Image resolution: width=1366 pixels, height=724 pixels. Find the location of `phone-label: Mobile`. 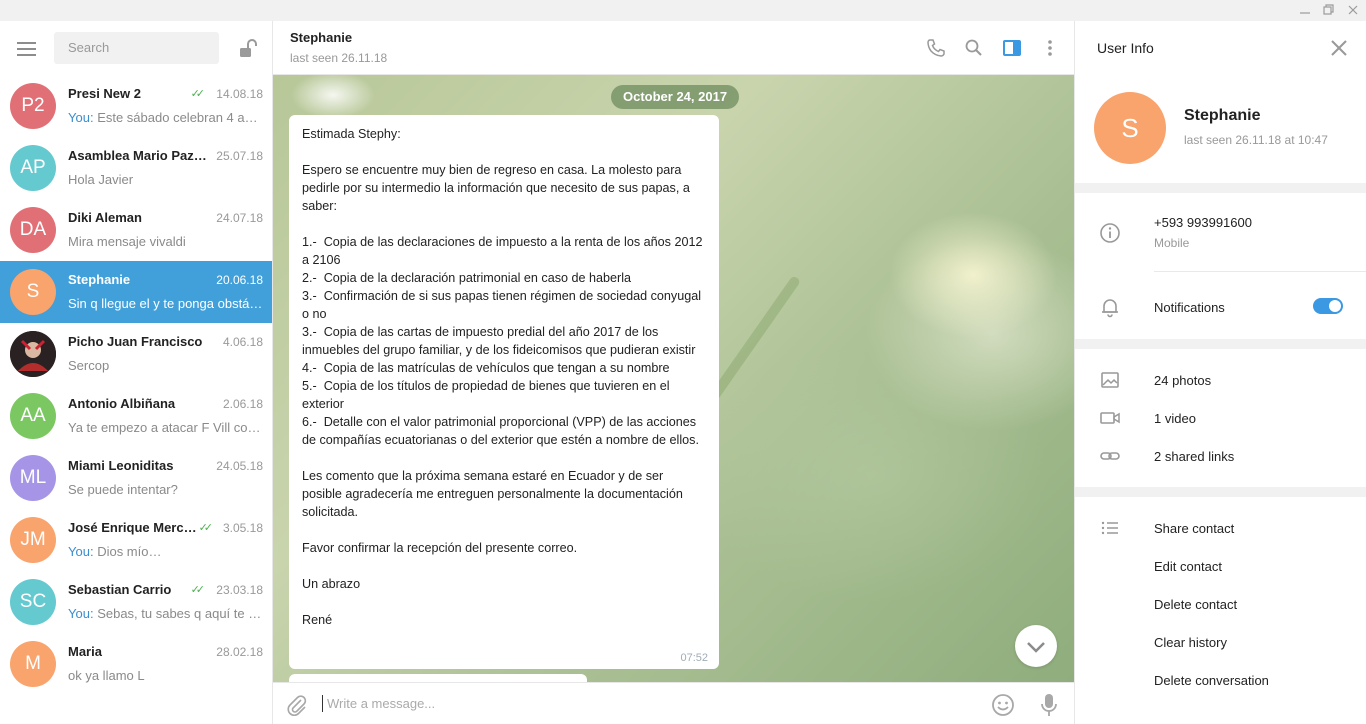

phone-label: Mobile is located at coordinates (1172, 243).